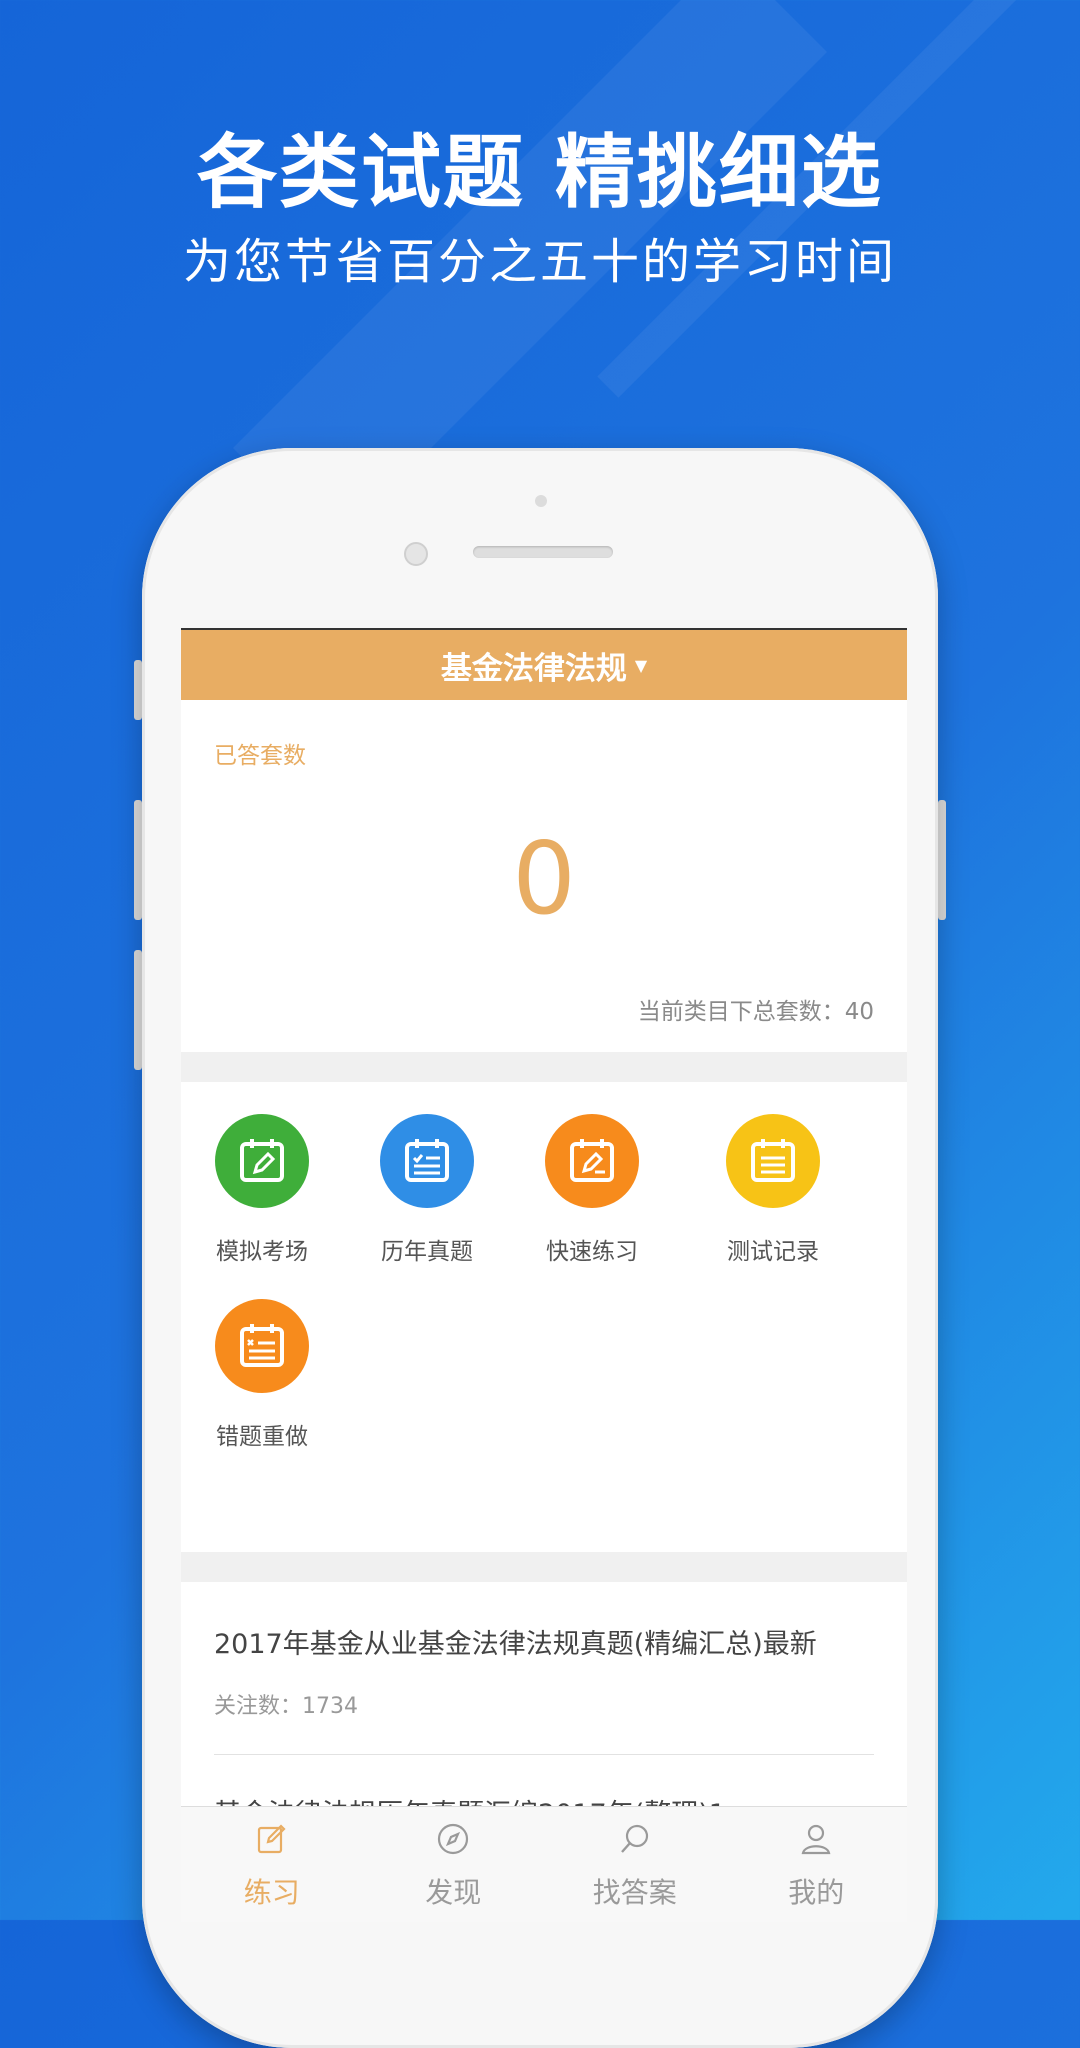 The height and width of the screenshot is (2048, 1080). Describe the element at coordinates (453, 1892) in the screenshot. I see `tab-label: 发现` at that location.